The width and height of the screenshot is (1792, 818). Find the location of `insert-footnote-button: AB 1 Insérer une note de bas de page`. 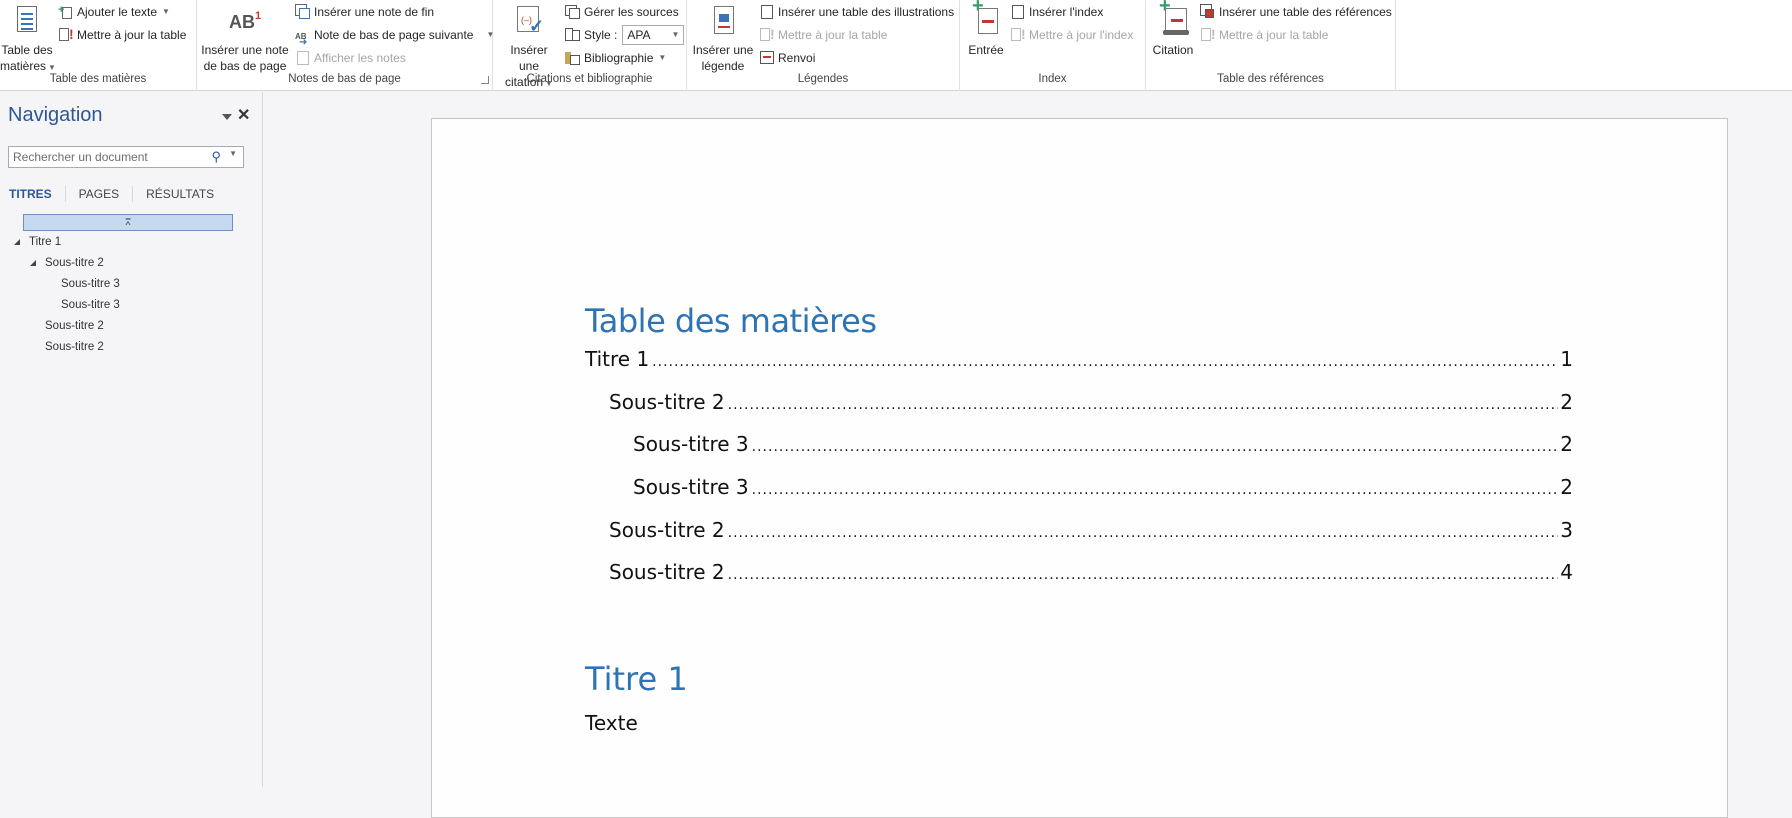

insert-footnote-button: AB 1 Insérer une note de bas de page is located at coordinates (245, 38).